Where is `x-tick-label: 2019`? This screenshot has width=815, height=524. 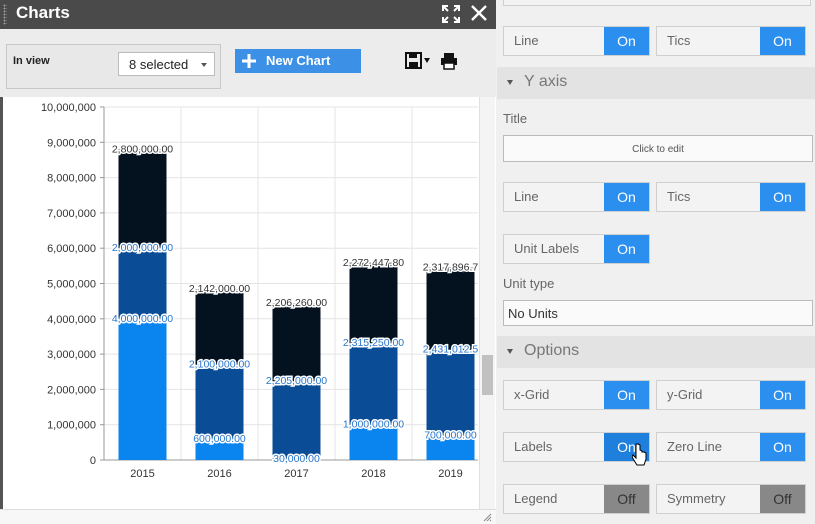 x-tick-label: 2019 is located at coordinates (450, 474).